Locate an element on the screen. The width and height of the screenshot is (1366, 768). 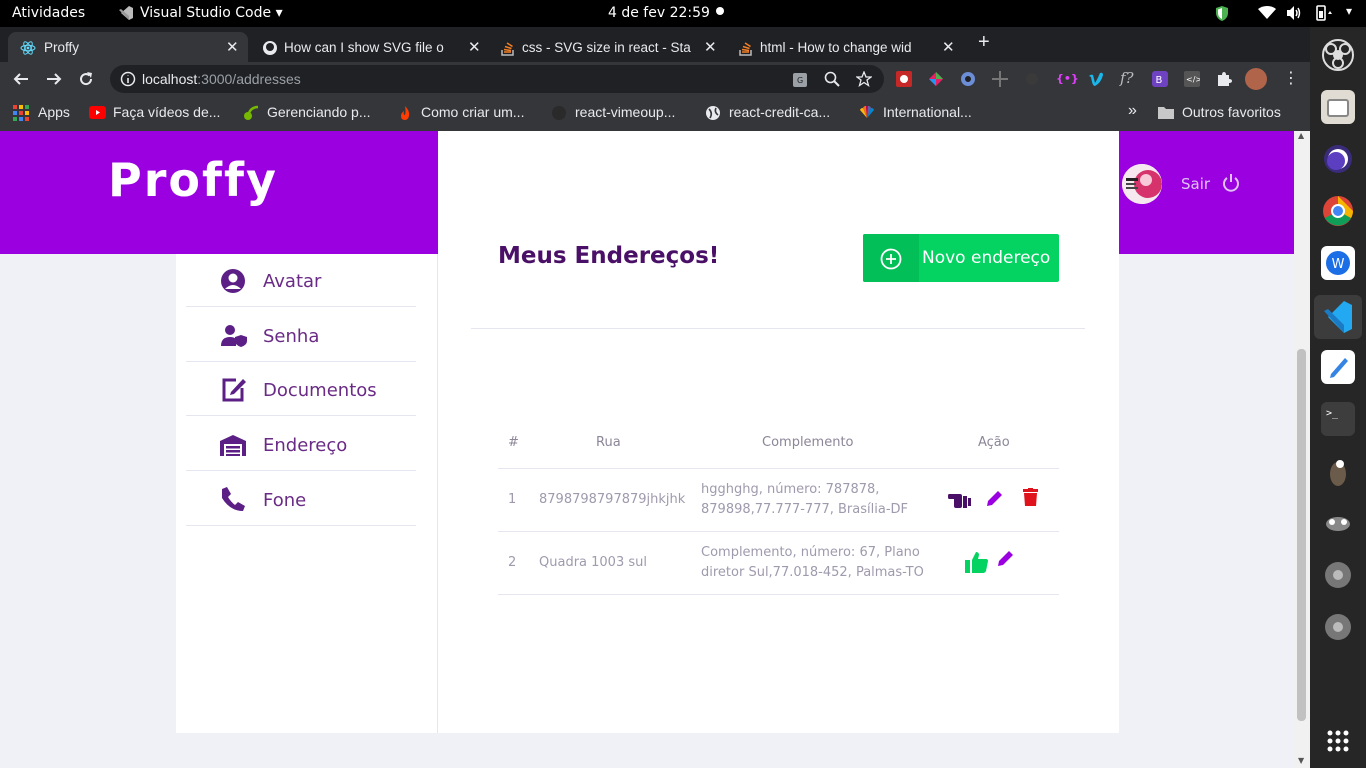
sidebar-item-fone: Fone is located at coordinates (301, 499).